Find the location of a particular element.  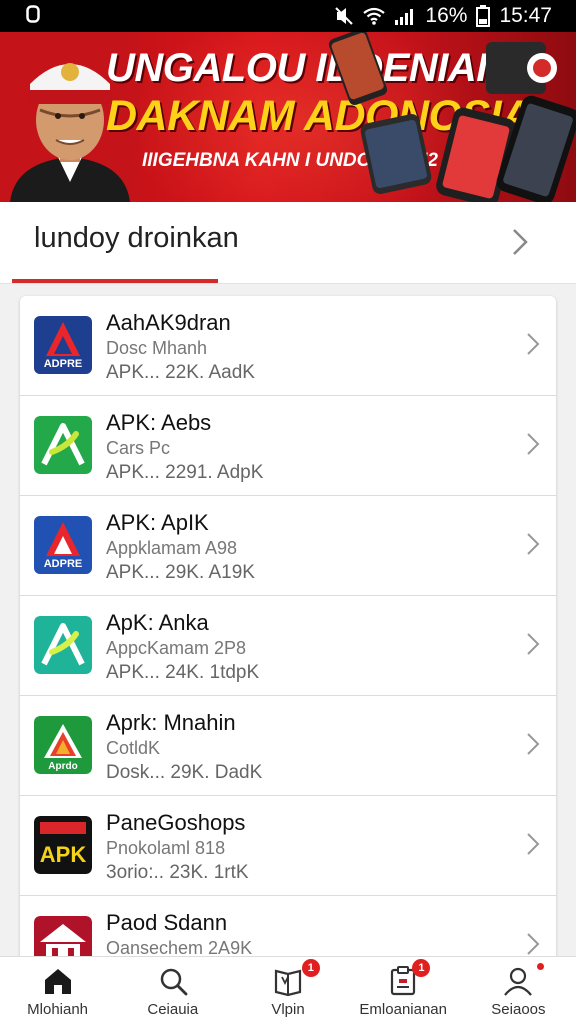

app-logo-green-triangle-icon: Aprdo is located at coordinates (63, 745).